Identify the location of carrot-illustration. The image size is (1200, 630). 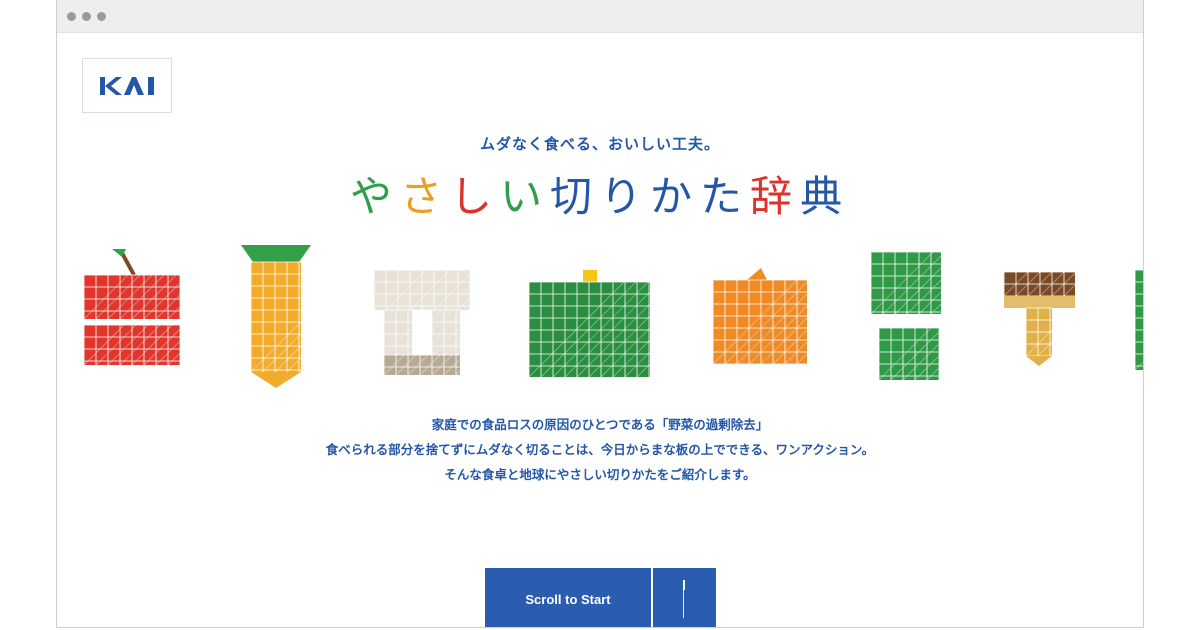
(276, 315).